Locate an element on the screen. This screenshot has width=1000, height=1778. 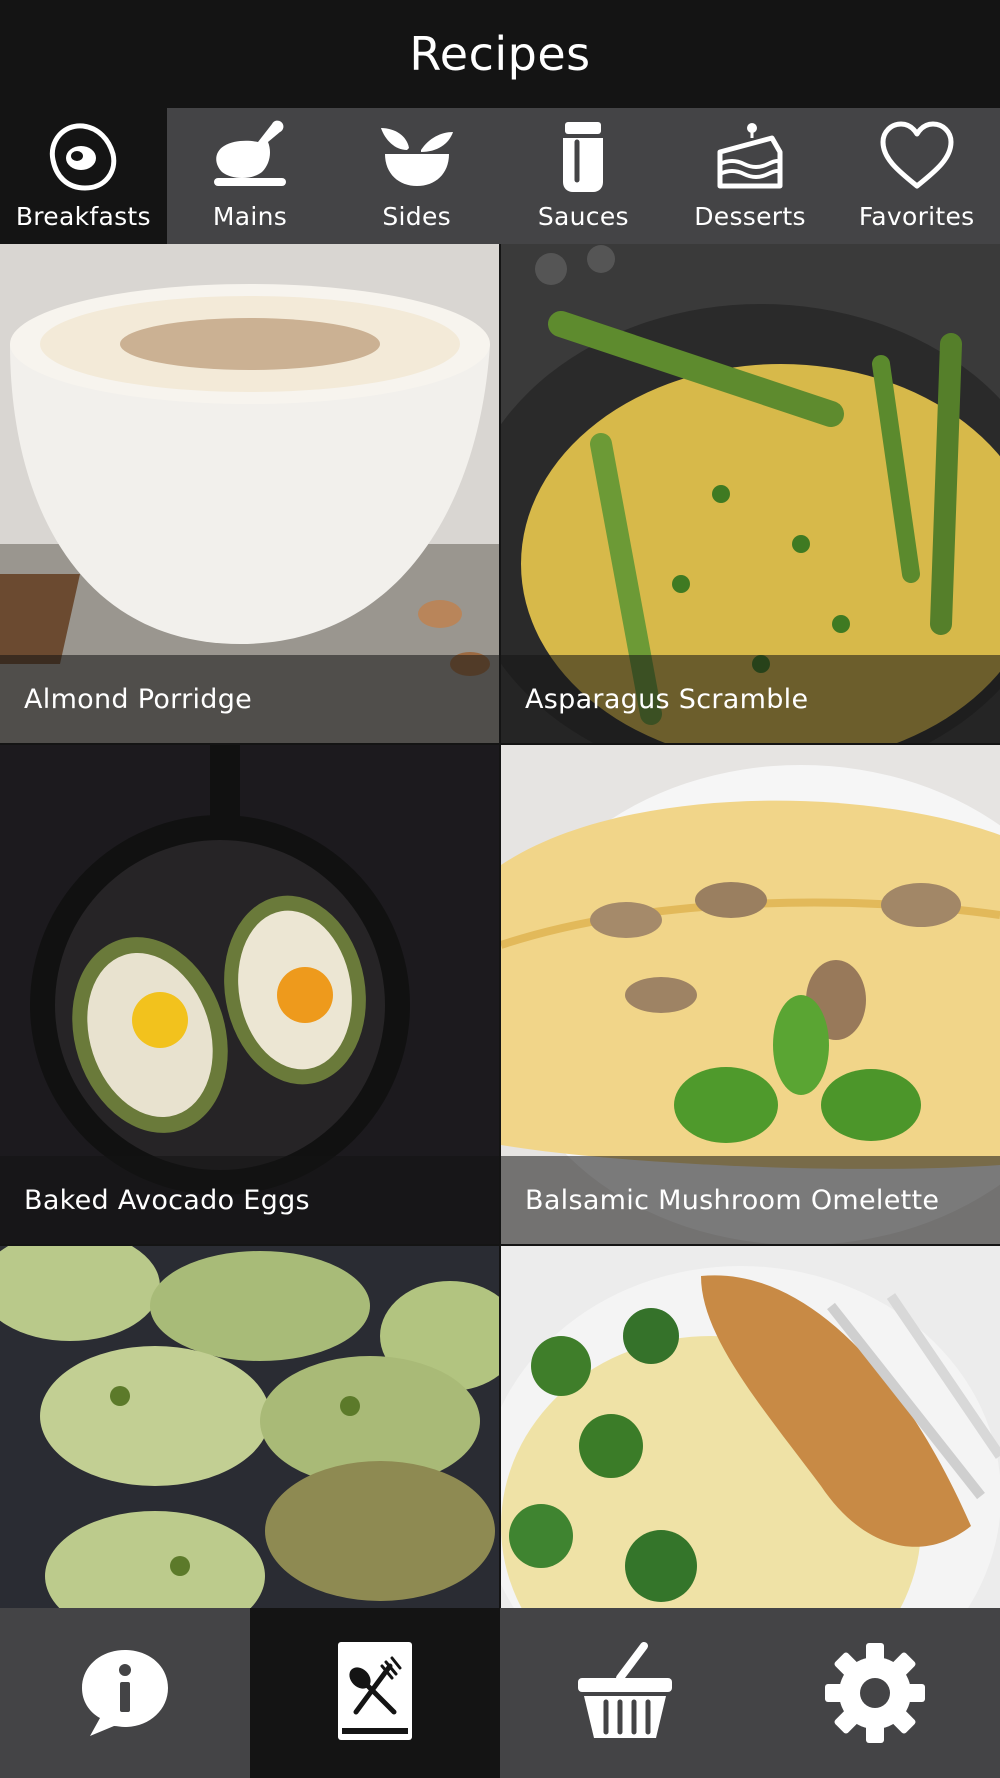
recipe-tile-almond-porridge: Almond Porridge is located at coordinates (249, 493).